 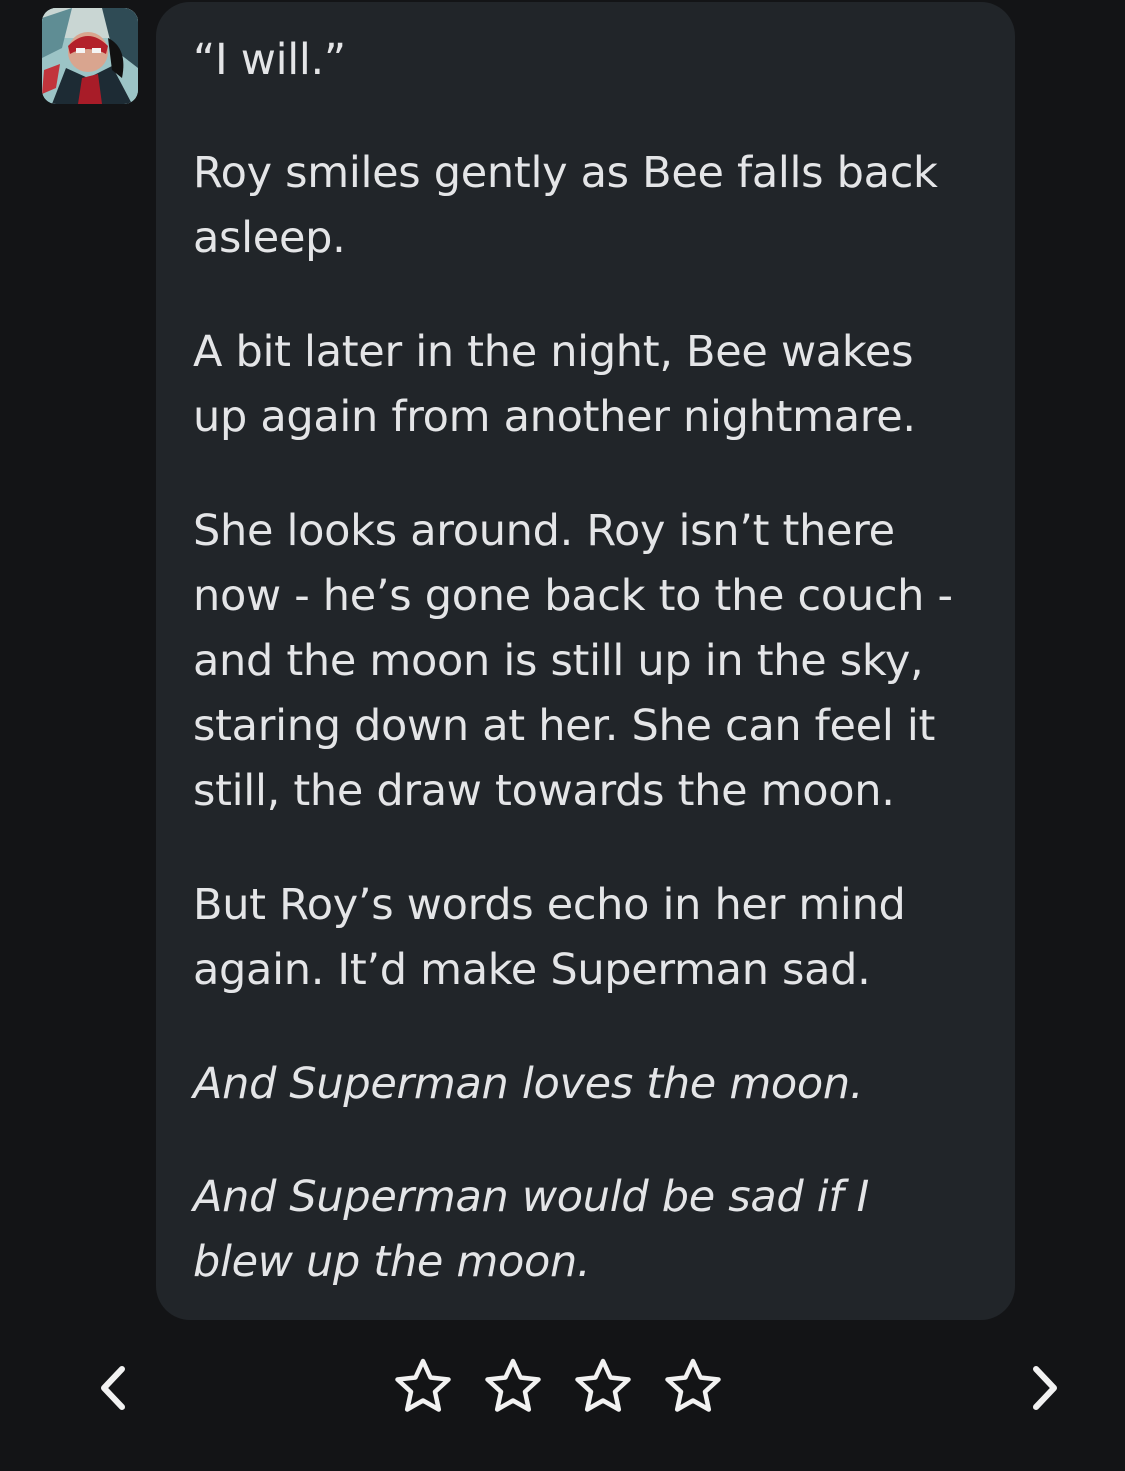 I want to click on avatar-image, so click(x=90, y=56).